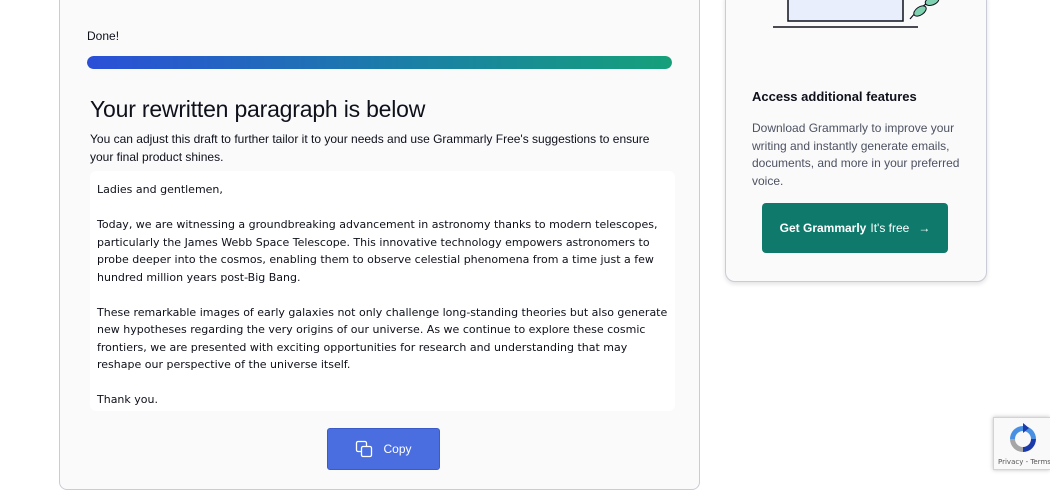 Image resolution: width=1050 pixels, height=490 pixels. What do you see at coordinates (1010, 462) in the screenshot?
I see `recaptcha-privacy-link: Privacy` at bounding box center [1010, 462].